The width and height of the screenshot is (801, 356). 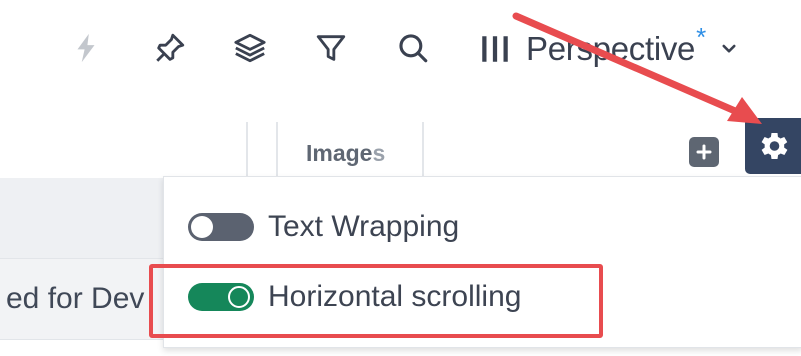 I want to click on layers-icon, so click(x=250, y=48).